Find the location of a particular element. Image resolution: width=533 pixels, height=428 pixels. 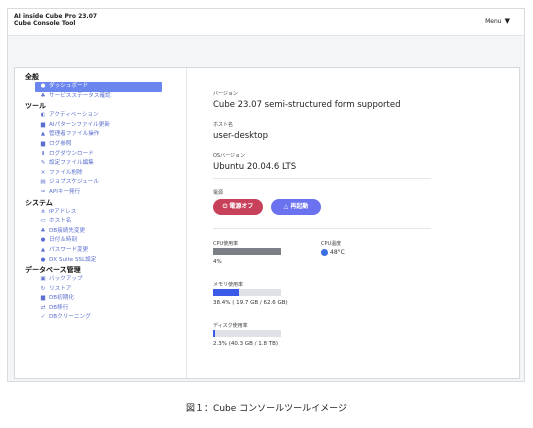

sidebar-item-icon: ⇄ is located at coordinates (43, 307).